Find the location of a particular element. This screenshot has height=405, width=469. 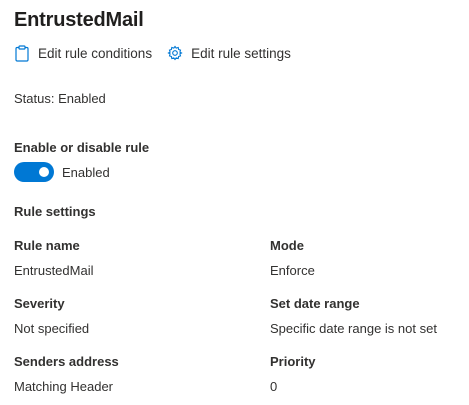

field-label: Senders address is located at coordinates (66, 361).